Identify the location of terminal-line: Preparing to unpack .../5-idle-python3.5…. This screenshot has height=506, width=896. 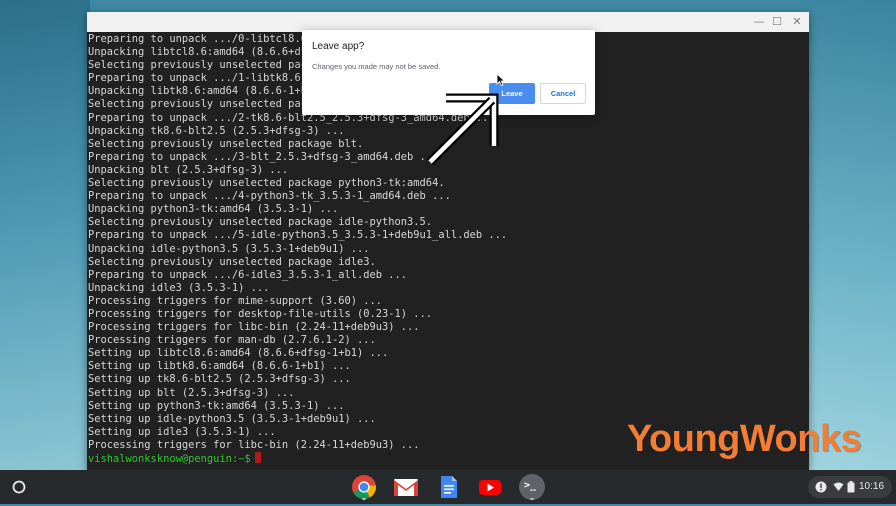
(298, 235).